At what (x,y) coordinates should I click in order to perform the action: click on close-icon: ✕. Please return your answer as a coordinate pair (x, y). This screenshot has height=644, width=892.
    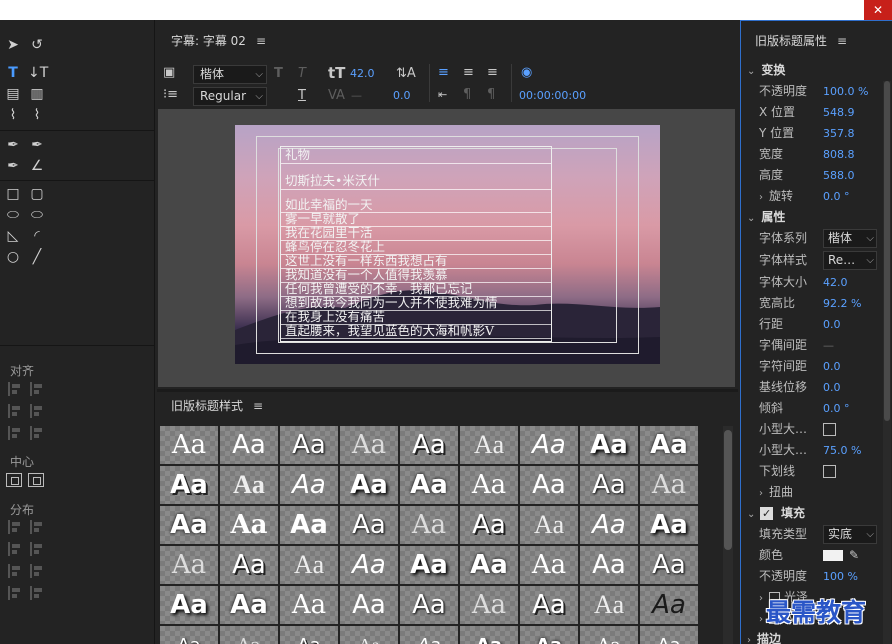
    Looking at the image, I should click on (878, 10).